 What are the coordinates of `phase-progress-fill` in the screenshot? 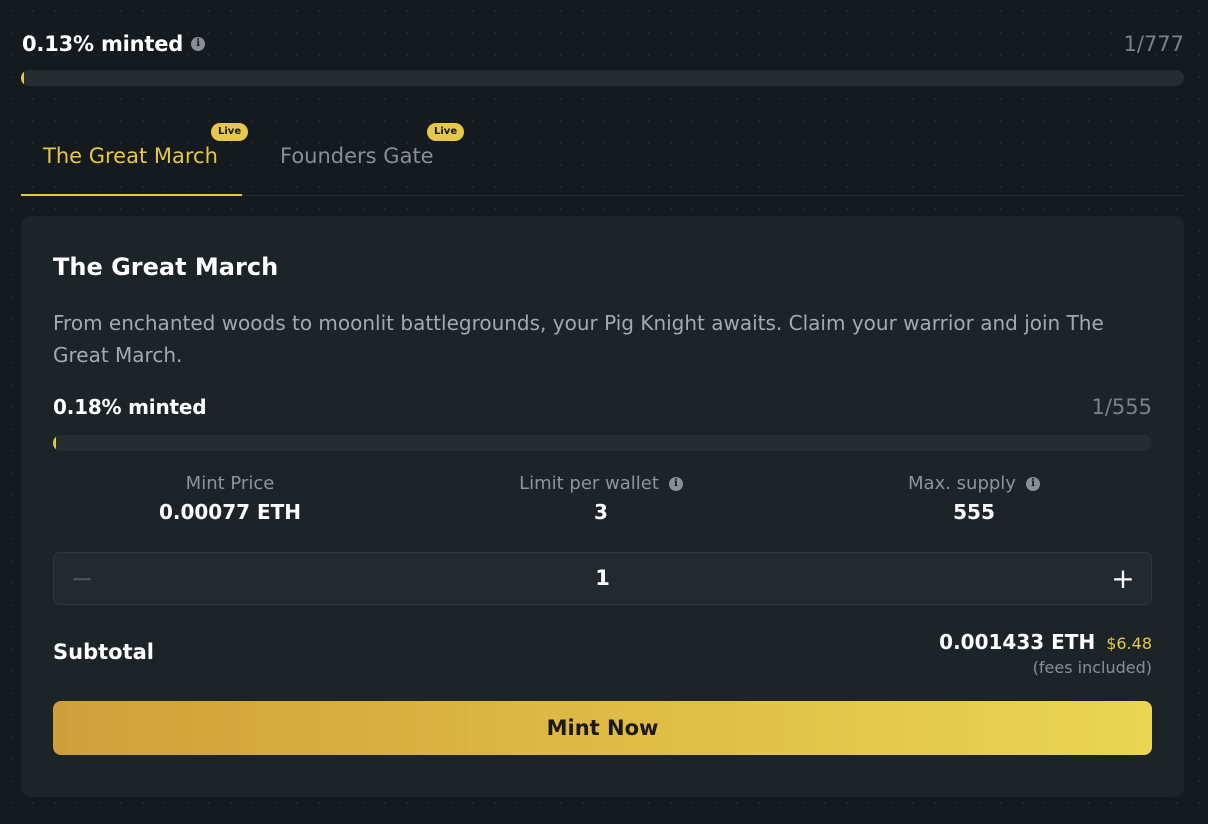 It's located at (54, 443).